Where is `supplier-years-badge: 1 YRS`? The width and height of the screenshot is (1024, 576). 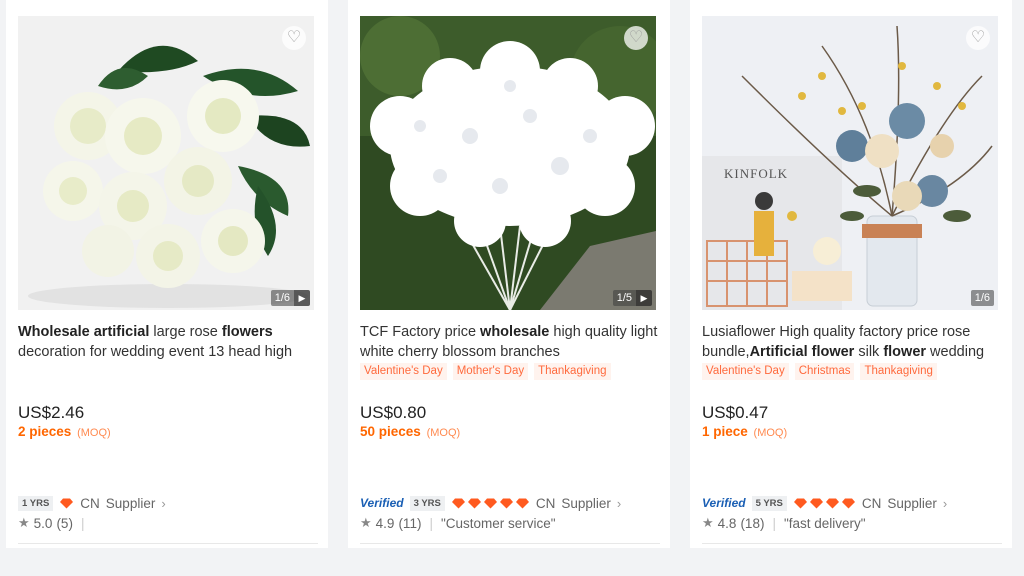
supplier-years-badge: 1 YRS is located at coordinates (36, 503).